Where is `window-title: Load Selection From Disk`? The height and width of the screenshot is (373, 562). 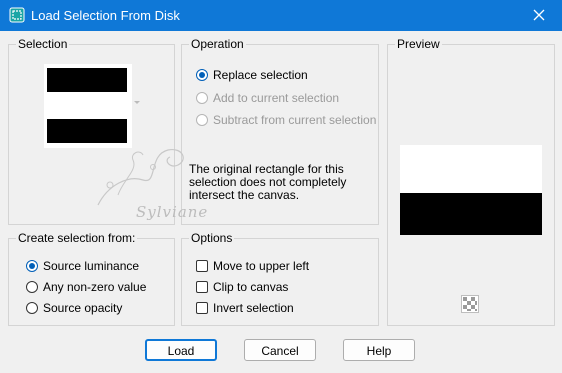 window-title: Load Selection From Disk is located at coordinates (105, 15).